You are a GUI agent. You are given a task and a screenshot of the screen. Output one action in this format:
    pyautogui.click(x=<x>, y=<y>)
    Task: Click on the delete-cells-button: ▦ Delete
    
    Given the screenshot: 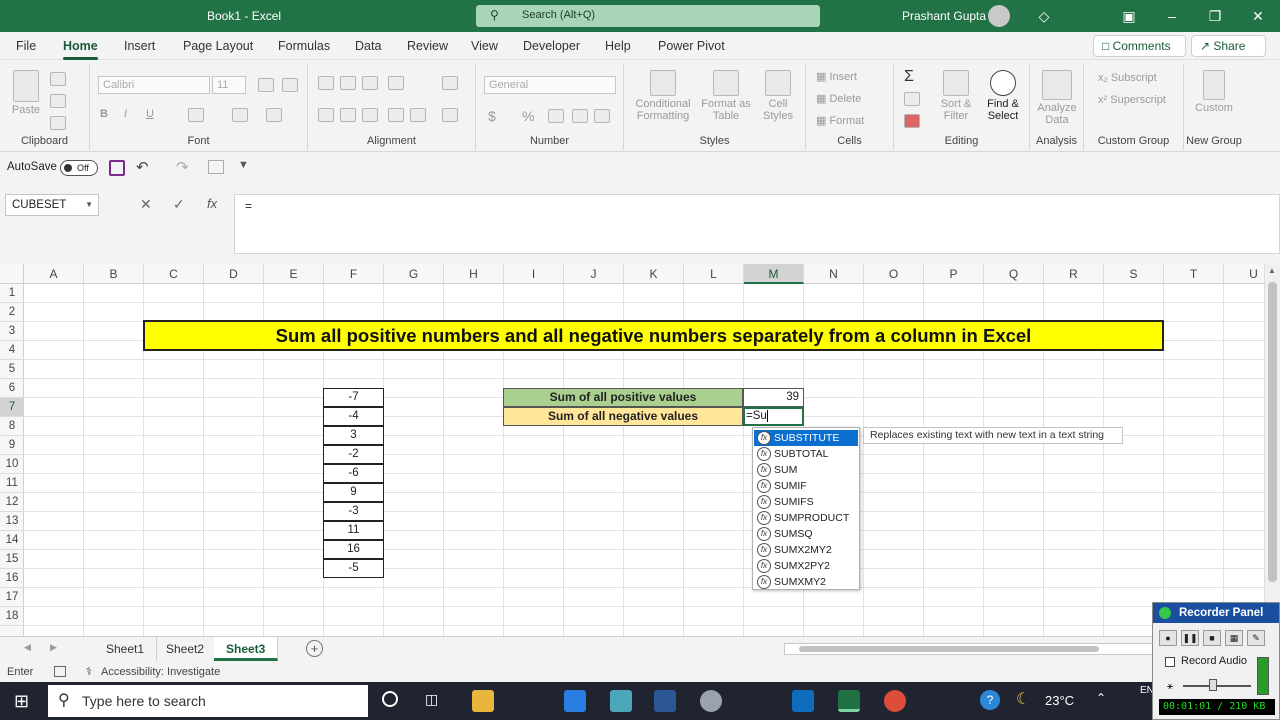 What is the action you would take?
    pyautogui.click(x=852, y=98)
    